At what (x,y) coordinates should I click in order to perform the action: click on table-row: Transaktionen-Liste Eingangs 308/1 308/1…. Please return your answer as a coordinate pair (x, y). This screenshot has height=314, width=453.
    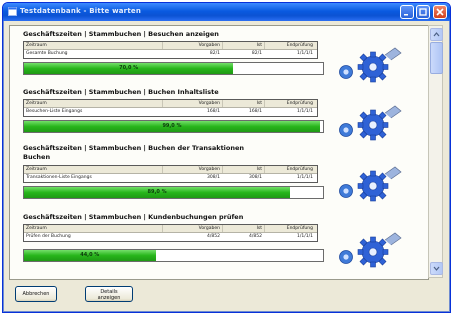
    Looking at the image, I should click on (170, 177).